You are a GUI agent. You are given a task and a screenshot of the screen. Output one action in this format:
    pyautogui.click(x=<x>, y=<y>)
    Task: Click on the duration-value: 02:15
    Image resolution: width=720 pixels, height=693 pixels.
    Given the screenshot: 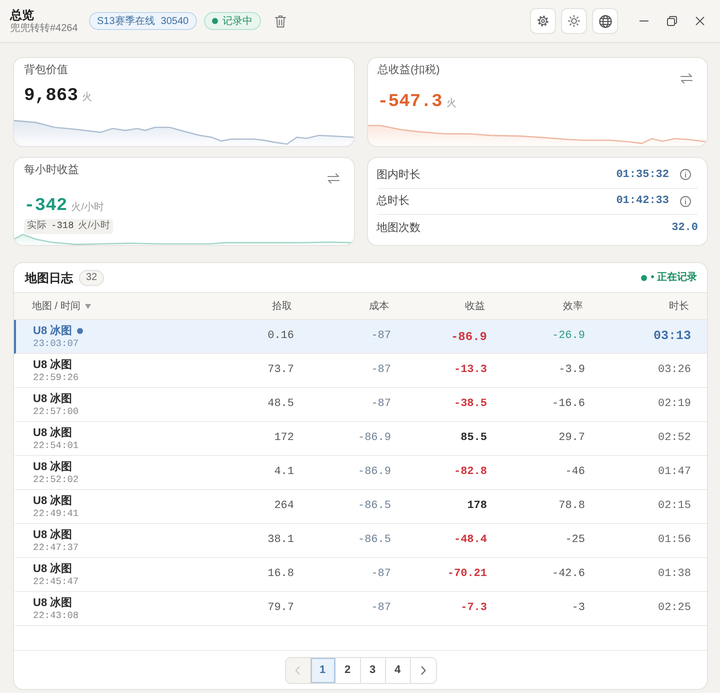 What is the action you would take?
    pyautogui.click(x=673, y=506)
    